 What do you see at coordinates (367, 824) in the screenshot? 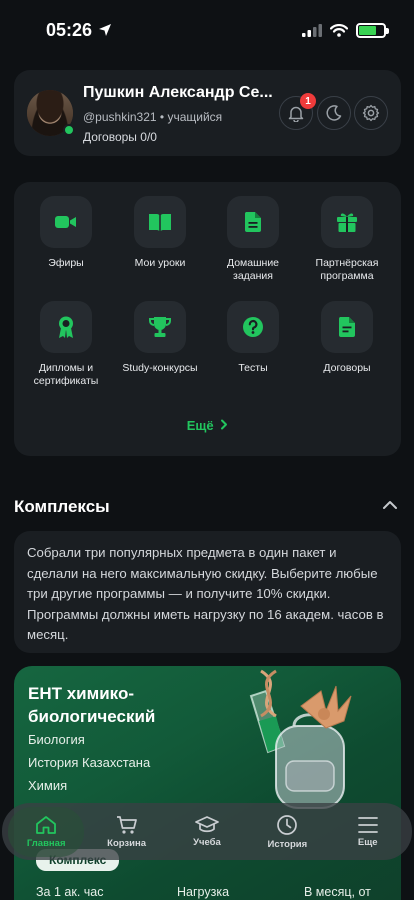
I see `menu-icon` at bounding box center [367, 824].